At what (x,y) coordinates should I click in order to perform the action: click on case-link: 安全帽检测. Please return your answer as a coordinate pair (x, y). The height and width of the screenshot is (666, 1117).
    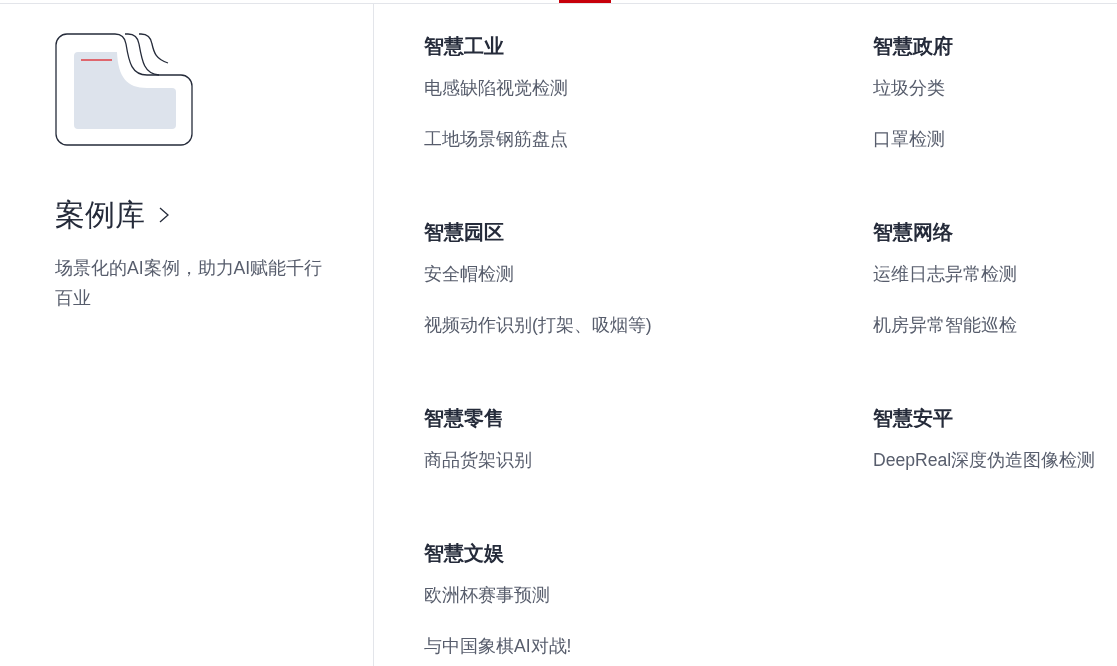
    Looking at the image, I should click on (469, 274).